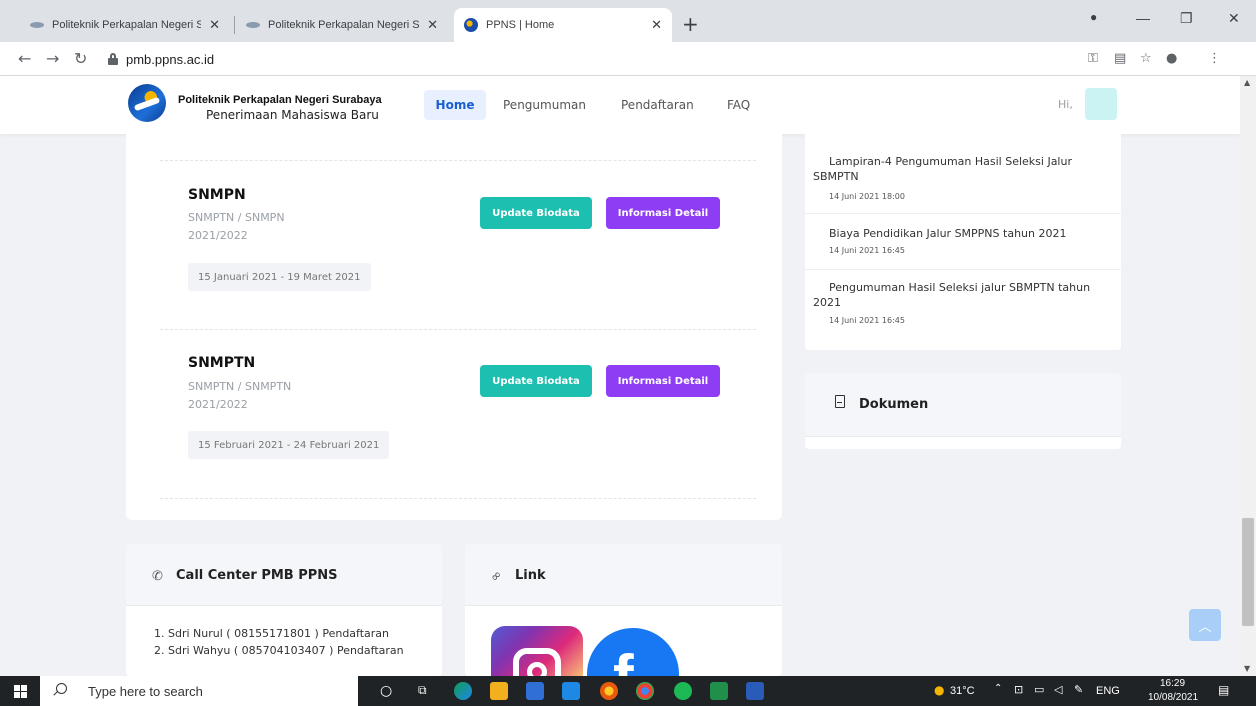 This screenshot has height=706, width=1256. Describe the element at coordinates (1101, 104) in the screenshot. I see `user-avatar` at that location.